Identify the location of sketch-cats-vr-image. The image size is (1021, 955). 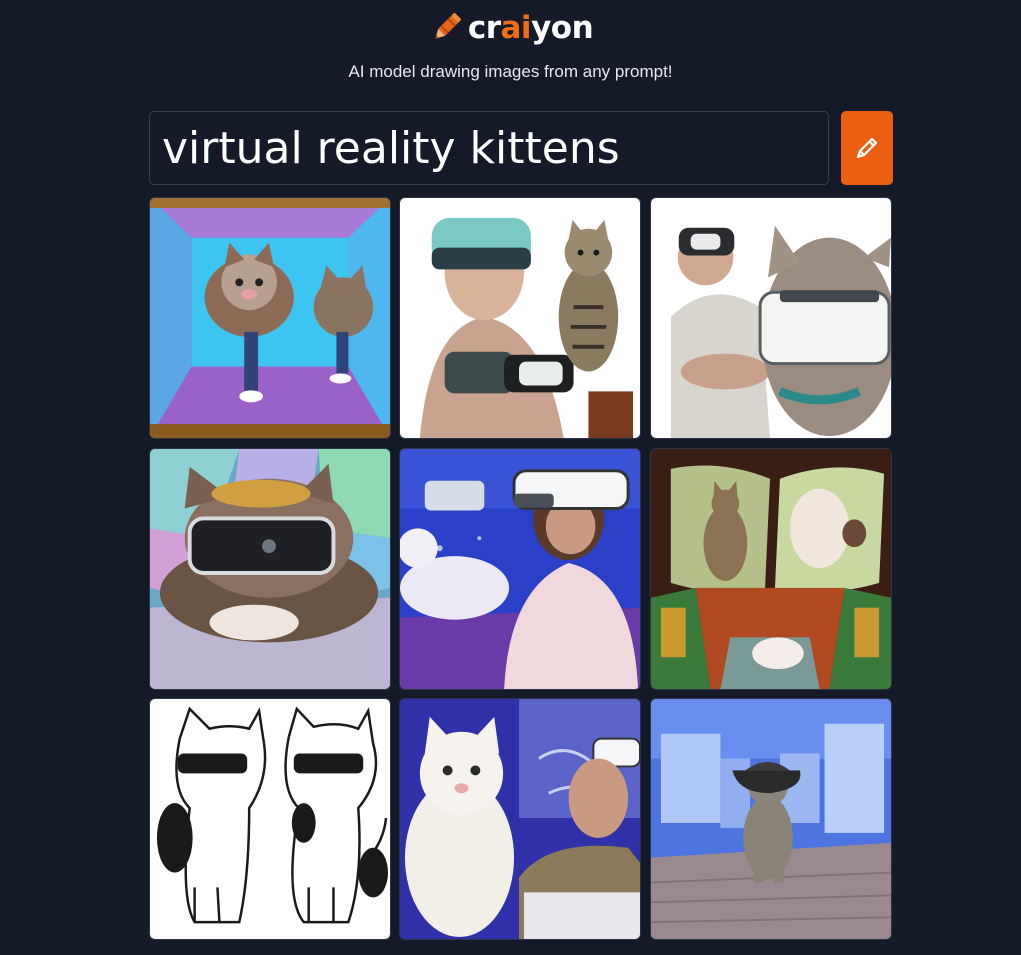
(270, 819).